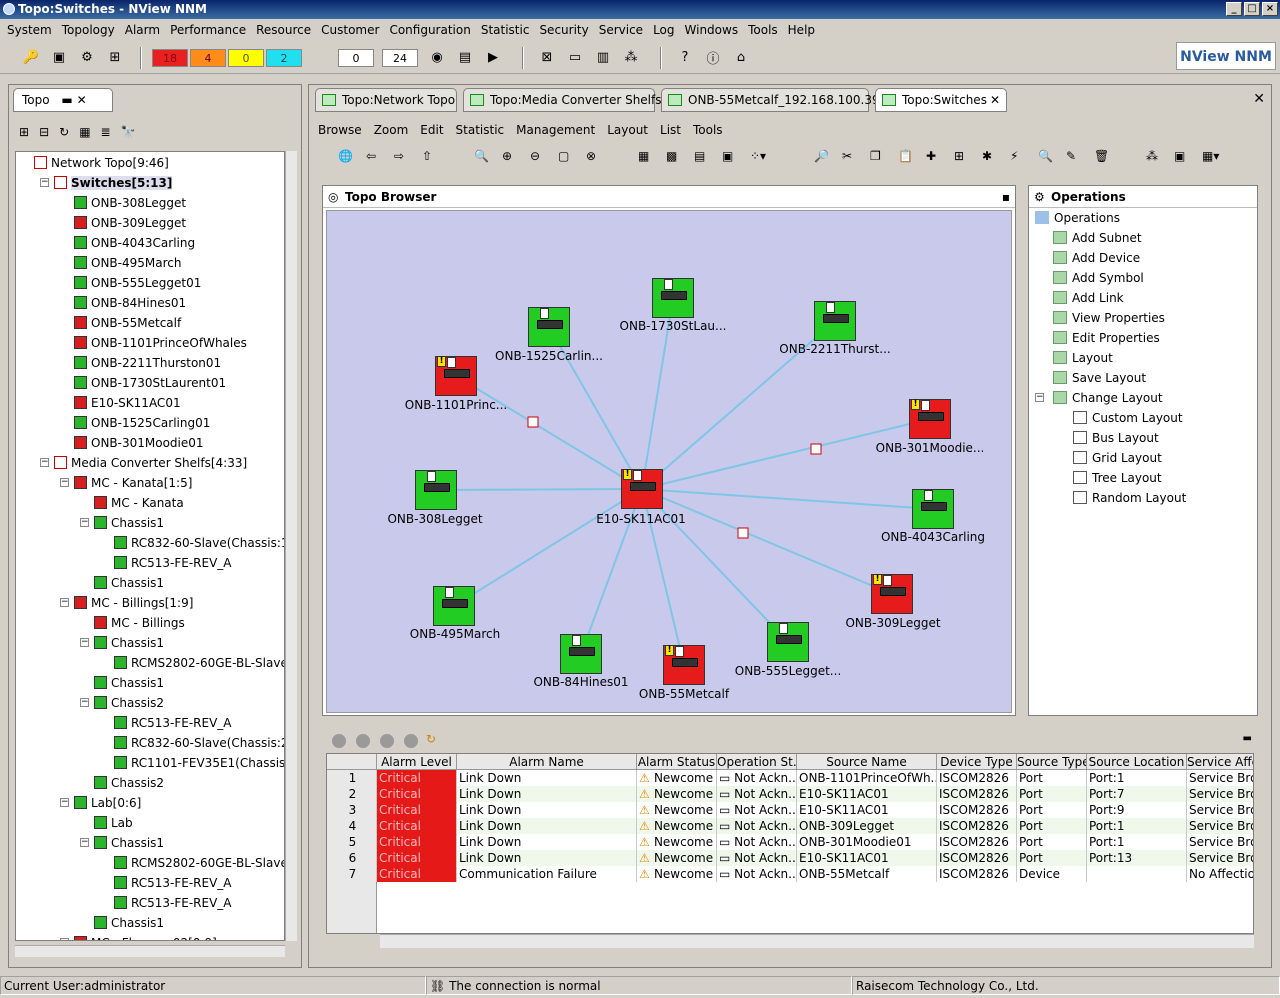 The height and width of the screenshot is (998, 1280). I want to click on submenu-tools: Tools, so click(708, 130).